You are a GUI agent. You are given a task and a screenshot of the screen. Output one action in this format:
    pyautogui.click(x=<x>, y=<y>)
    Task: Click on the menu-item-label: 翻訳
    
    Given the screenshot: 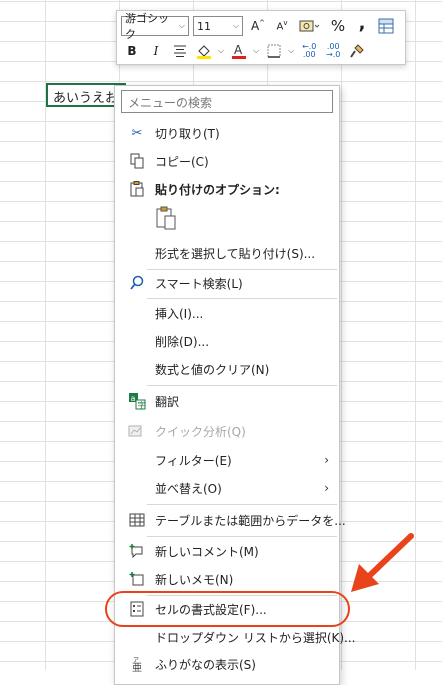 What is the action you would take?
    pyautogui.click(x=167, y=401)
    